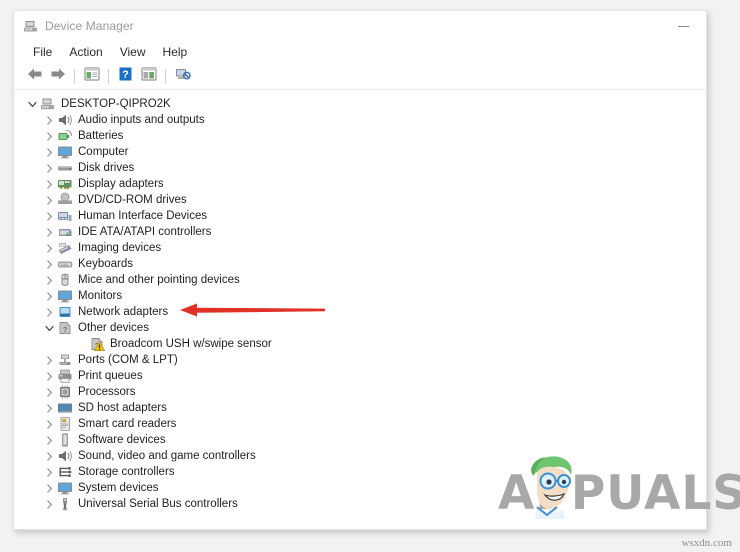  Describe the element at coordinates (48, 104) in the screenshot. I see `computer-tower-icon` at that location.